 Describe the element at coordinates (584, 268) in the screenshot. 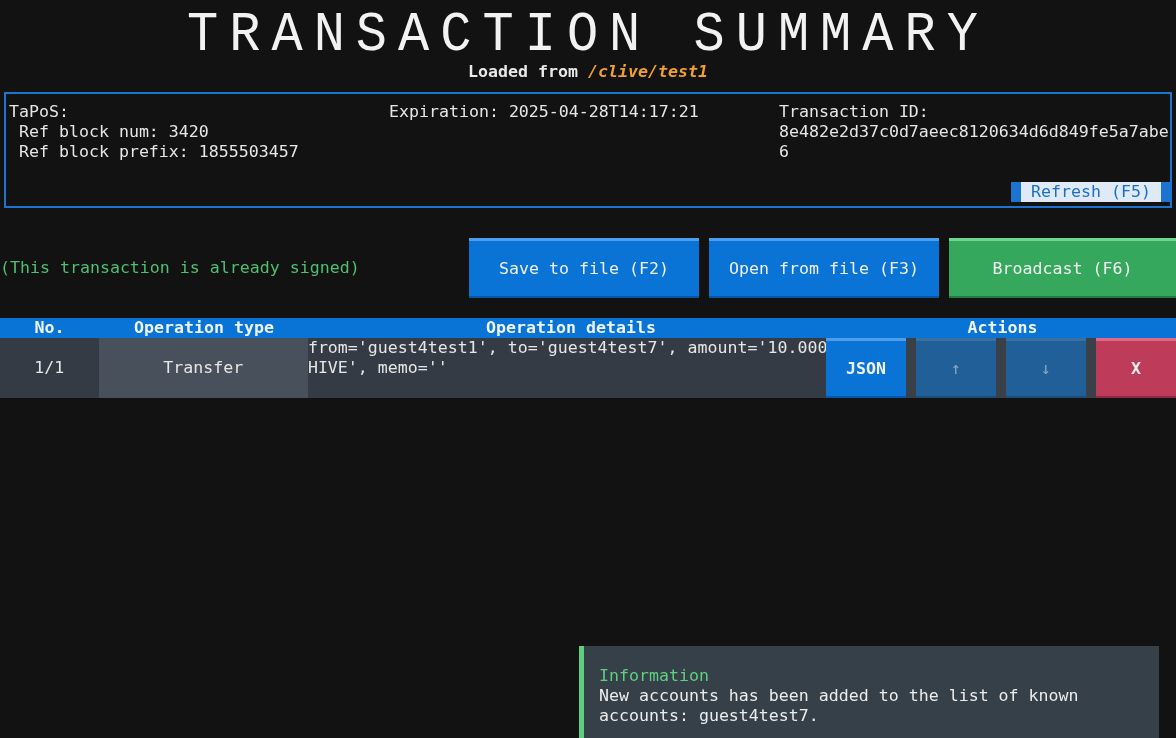

I see `action-button: Save to file (F2)` at that location.